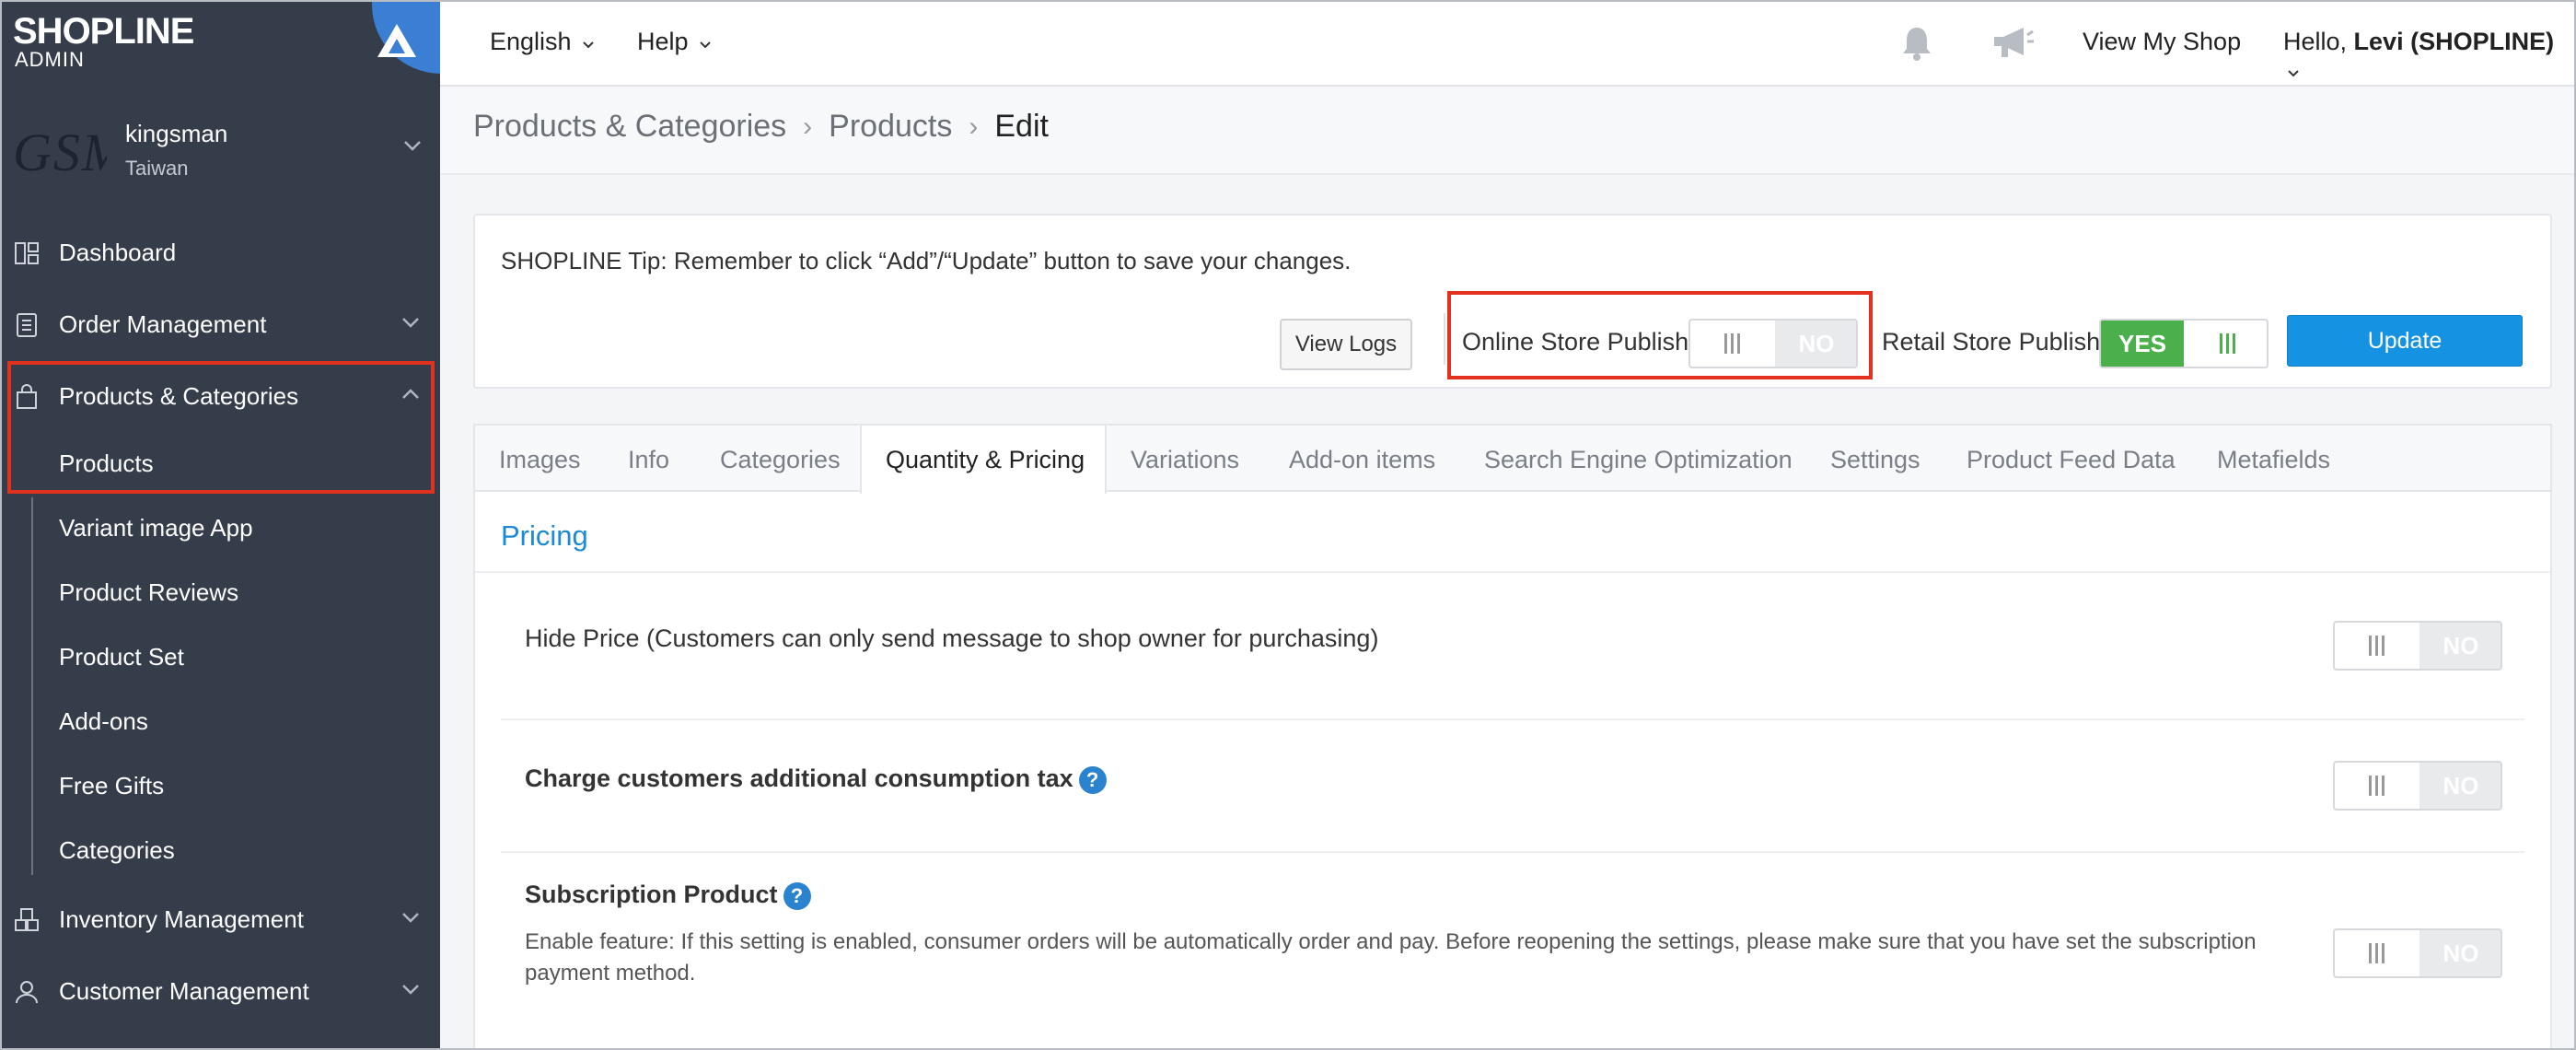  Describe the element at coordinates (27, 919) in the screenshot. I see `inventory-icon` at that location.